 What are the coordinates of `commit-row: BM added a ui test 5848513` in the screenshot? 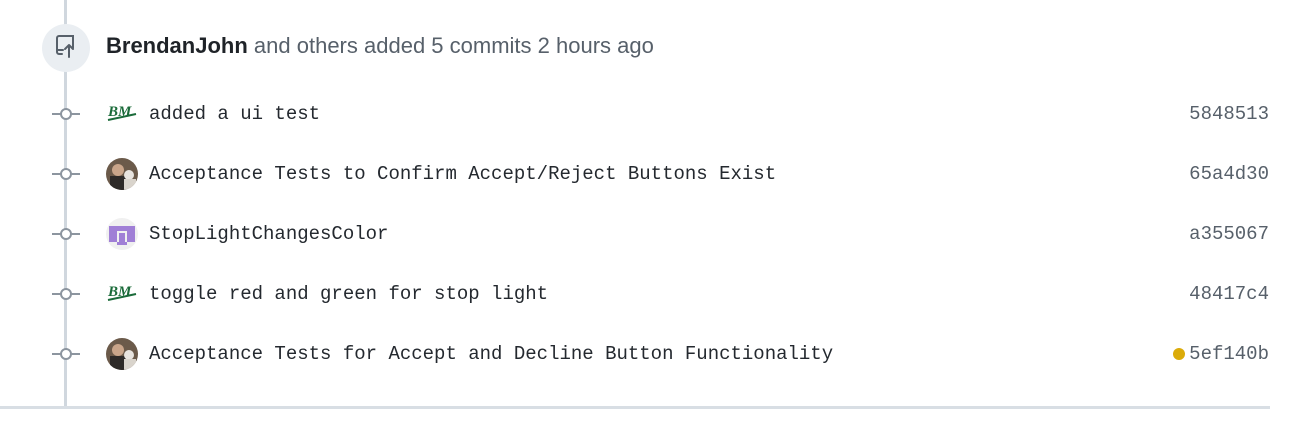 It's located at (647, 114).